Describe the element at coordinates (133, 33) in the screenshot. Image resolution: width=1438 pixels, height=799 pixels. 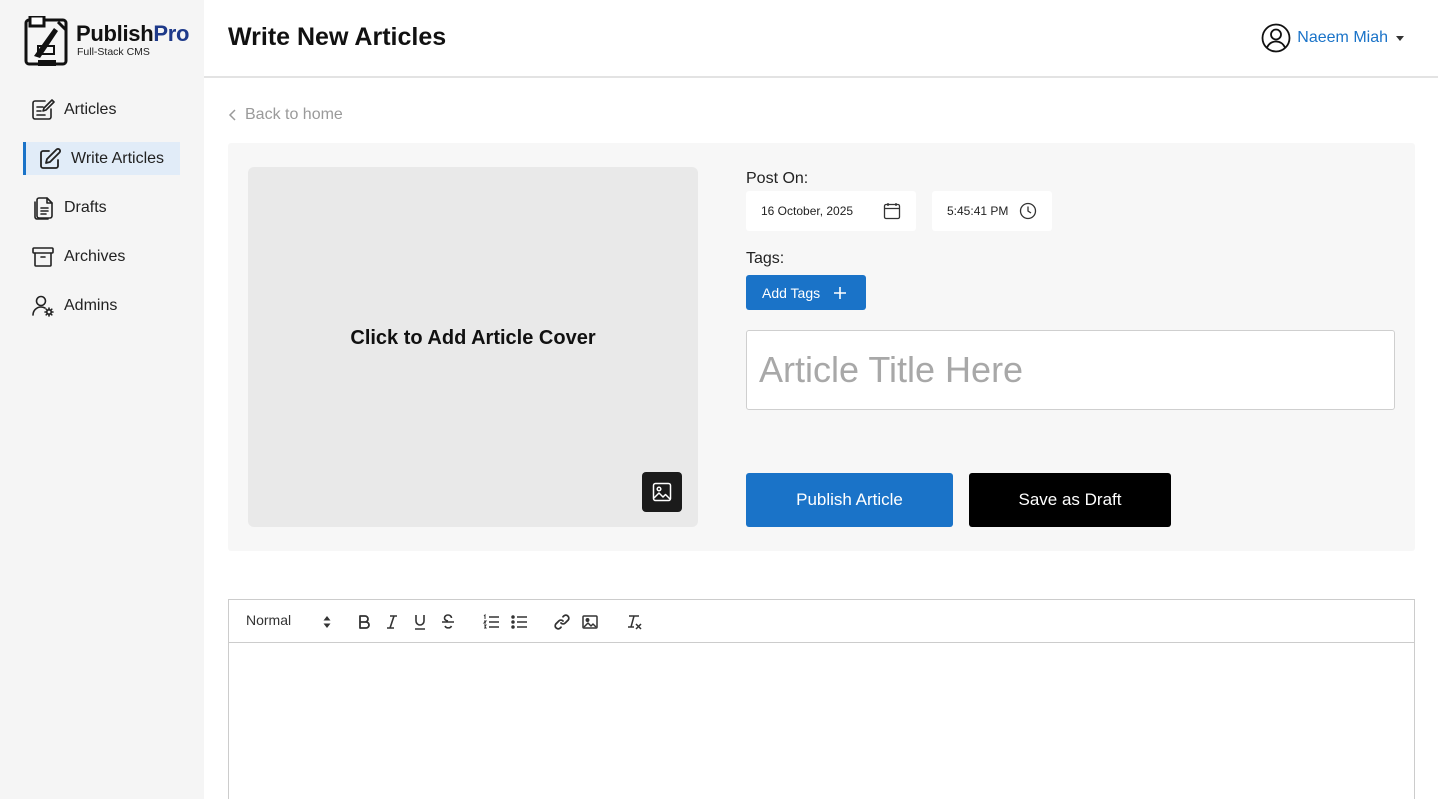
I see `brand-name: PublishPro` at that location.